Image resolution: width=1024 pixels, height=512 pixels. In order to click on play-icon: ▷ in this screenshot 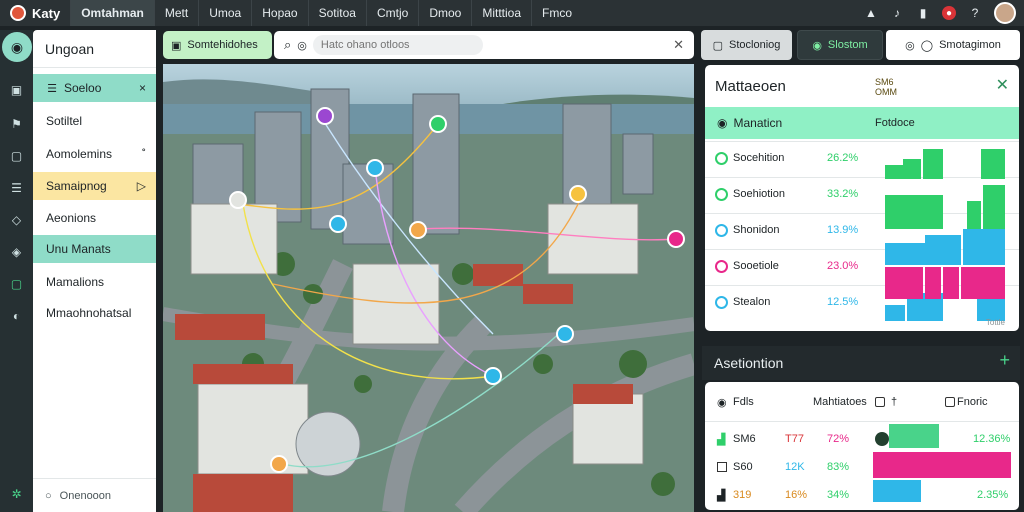, I will do `click(141, 186)`.